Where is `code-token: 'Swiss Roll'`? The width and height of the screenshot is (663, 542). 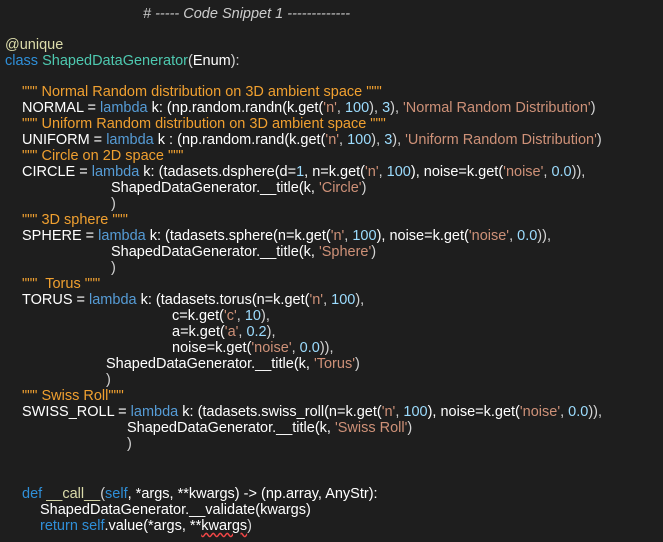 code-token: 'Swiss Roll' is located at coordinates (371, 428).